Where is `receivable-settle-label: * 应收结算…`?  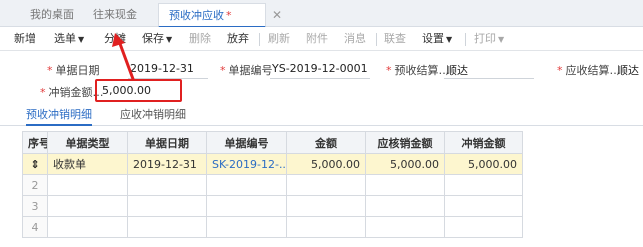 receivable-settle-label: * 应收结算… is located at coordinates (589, 70).